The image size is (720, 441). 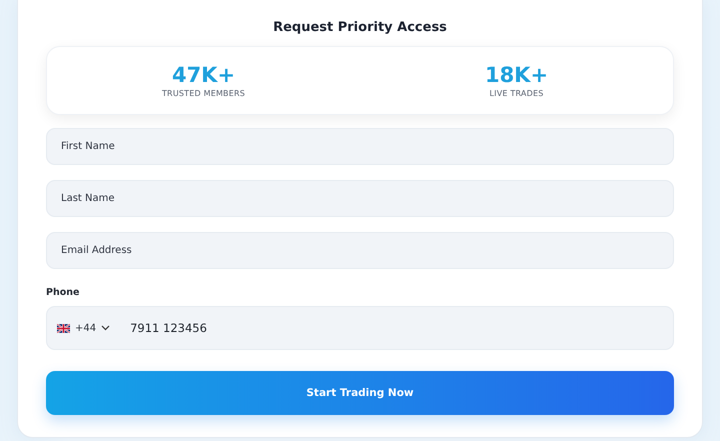 What do you see at coordinates (83, 328) in the screenshot?
I see `country-code-dropdown: +44` at bounding box center [83, 328].